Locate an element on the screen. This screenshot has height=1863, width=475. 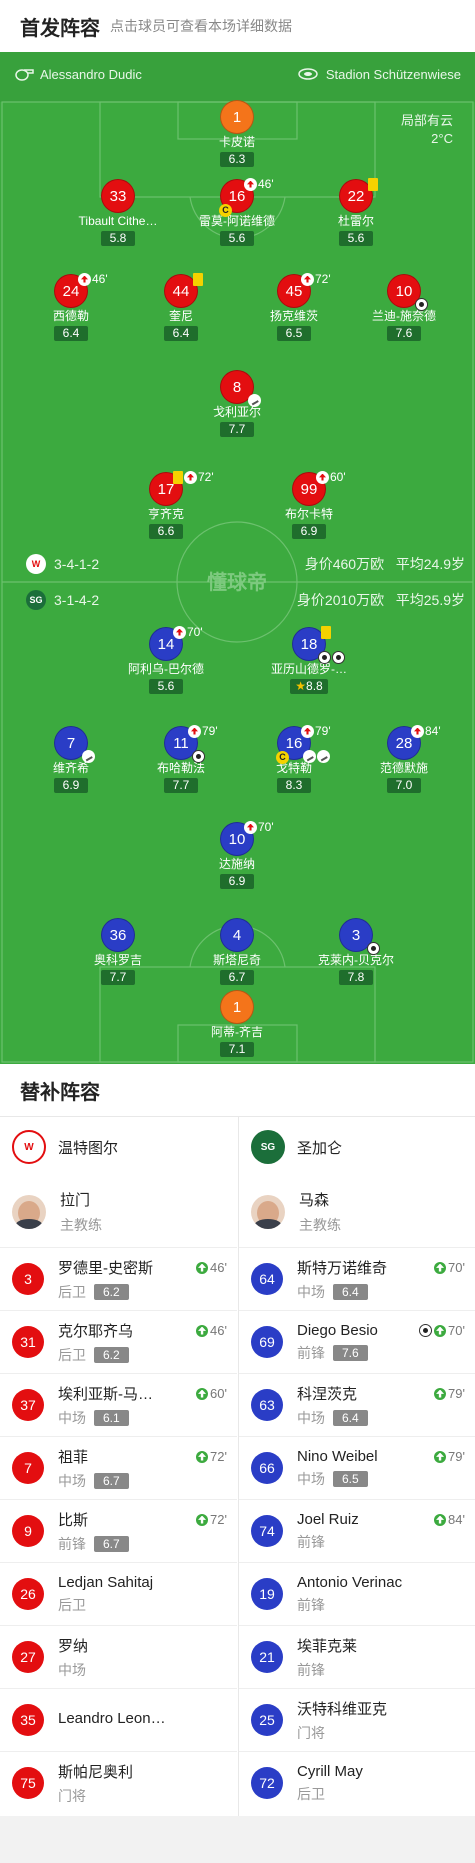
away-player: 28 84' 范德默施 7.0 is located at coordinates (404, 765).